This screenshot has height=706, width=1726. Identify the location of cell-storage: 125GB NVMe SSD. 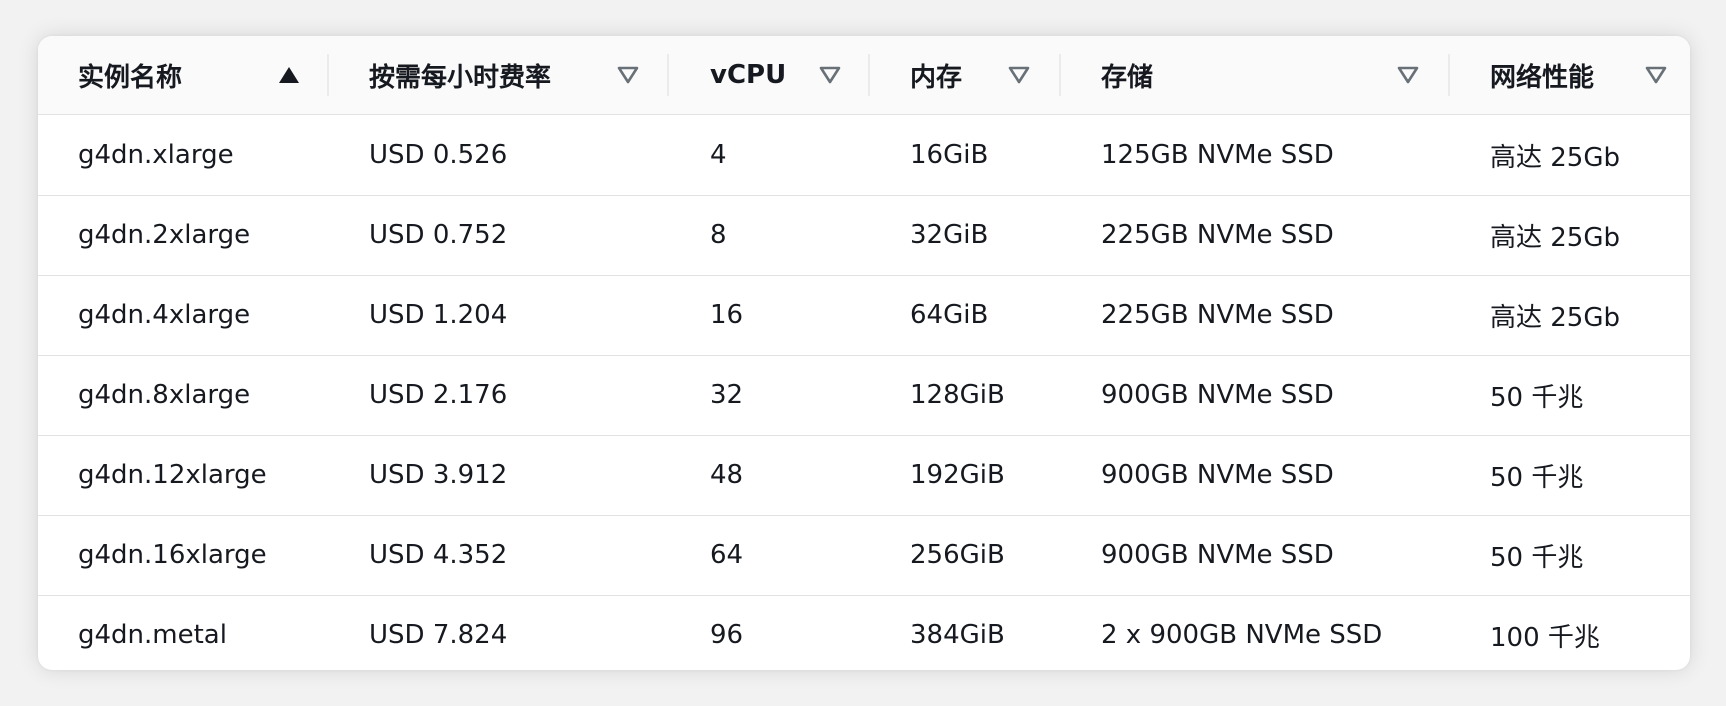
(1217, 155).